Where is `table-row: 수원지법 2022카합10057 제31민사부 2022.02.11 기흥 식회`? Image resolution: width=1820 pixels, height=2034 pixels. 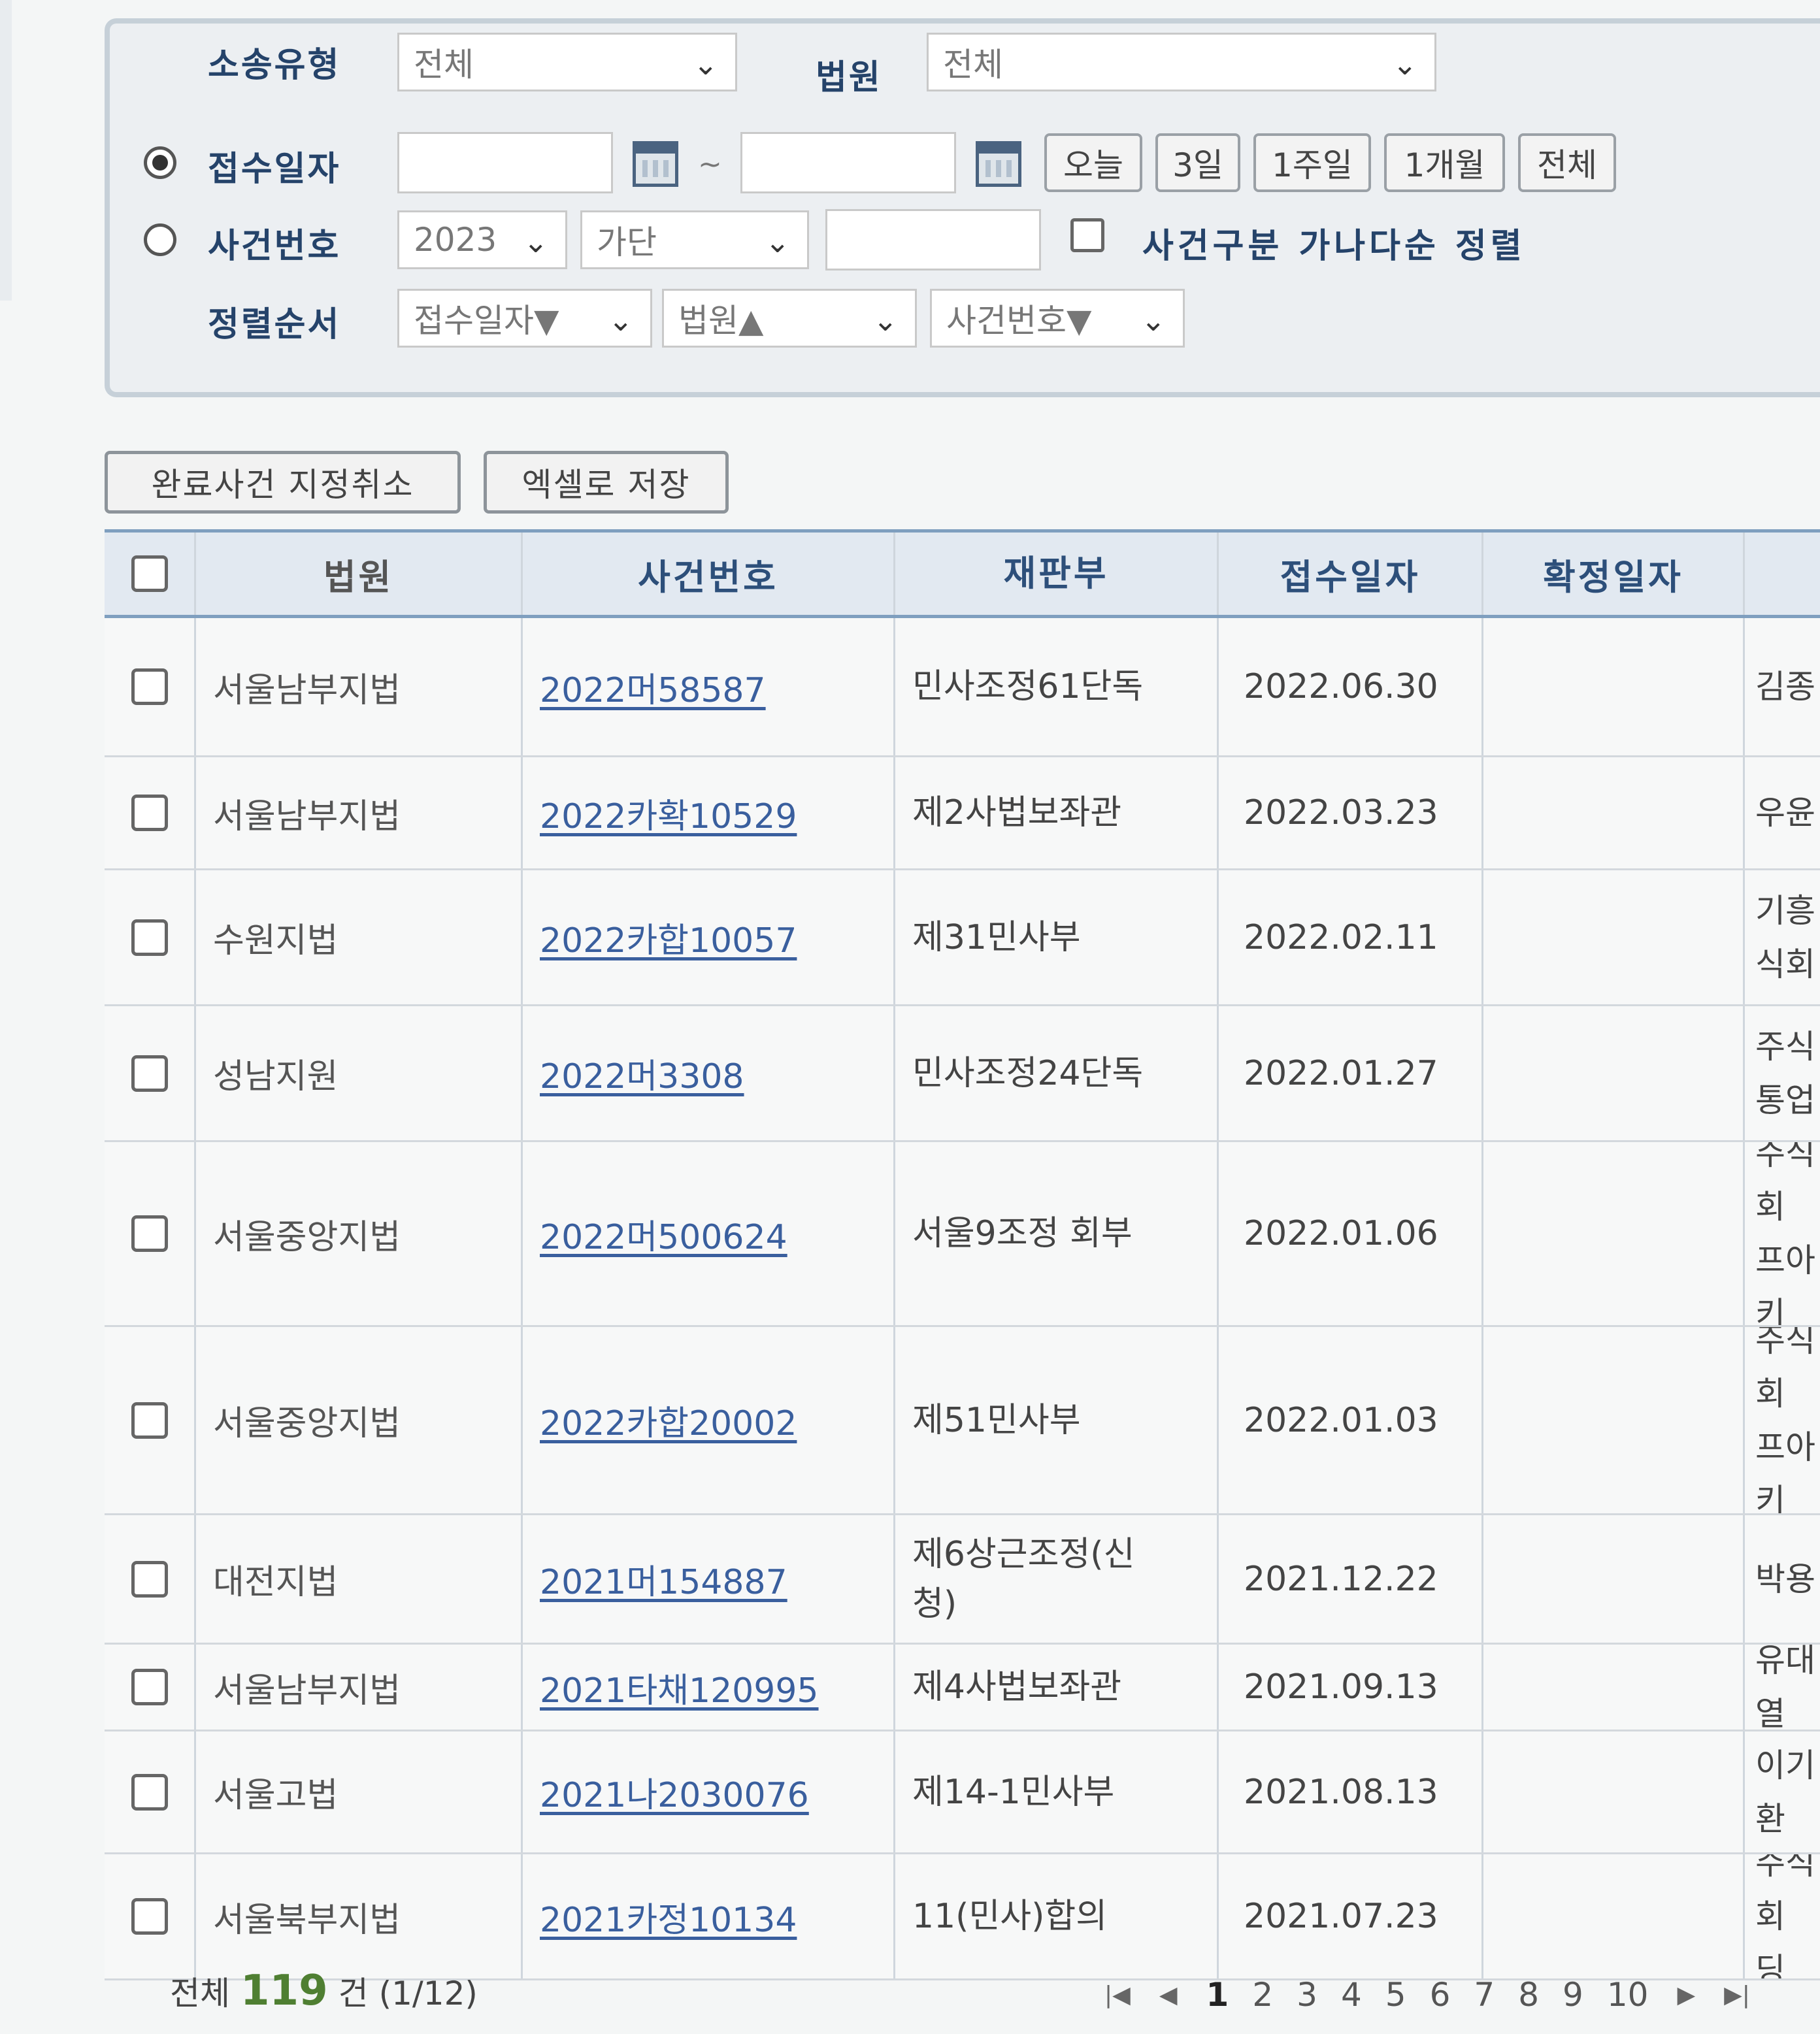
table-row: 수원지법 2022카합10057 제31민사부 2022.02.11 기흥 식회 is located at coordinates (962, 938).